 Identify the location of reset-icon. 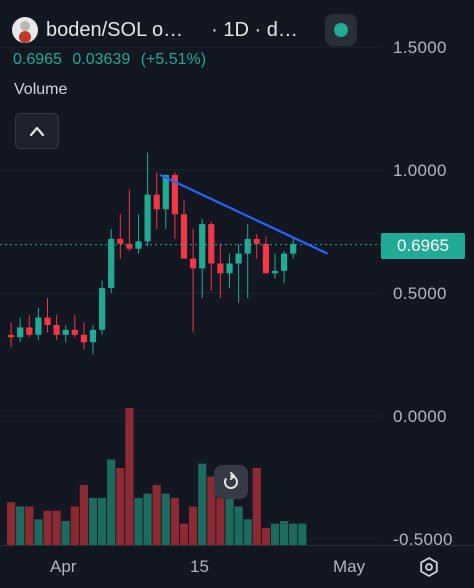
(231, 480).